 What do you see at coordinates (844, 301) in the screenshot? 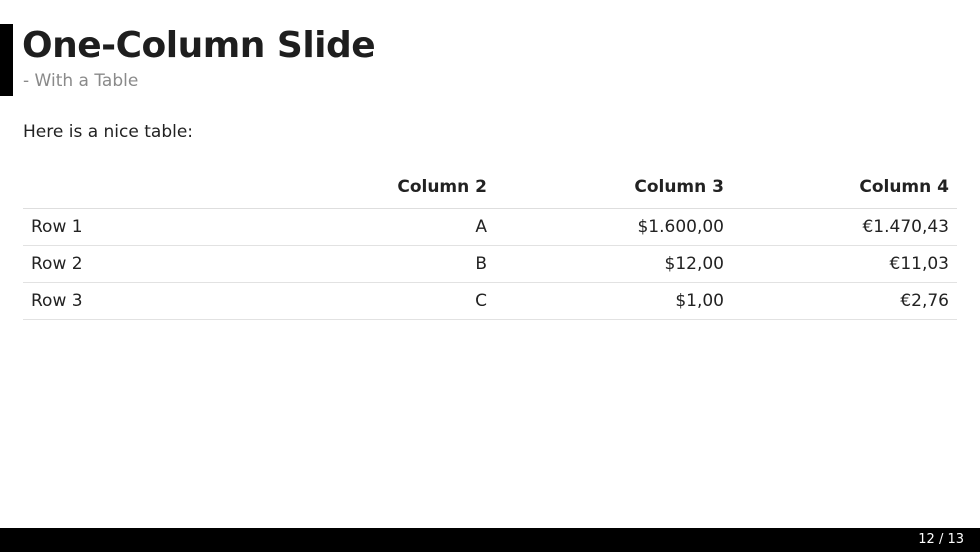
I see `table-cell: €2,76` at bounding box center [844, 301].